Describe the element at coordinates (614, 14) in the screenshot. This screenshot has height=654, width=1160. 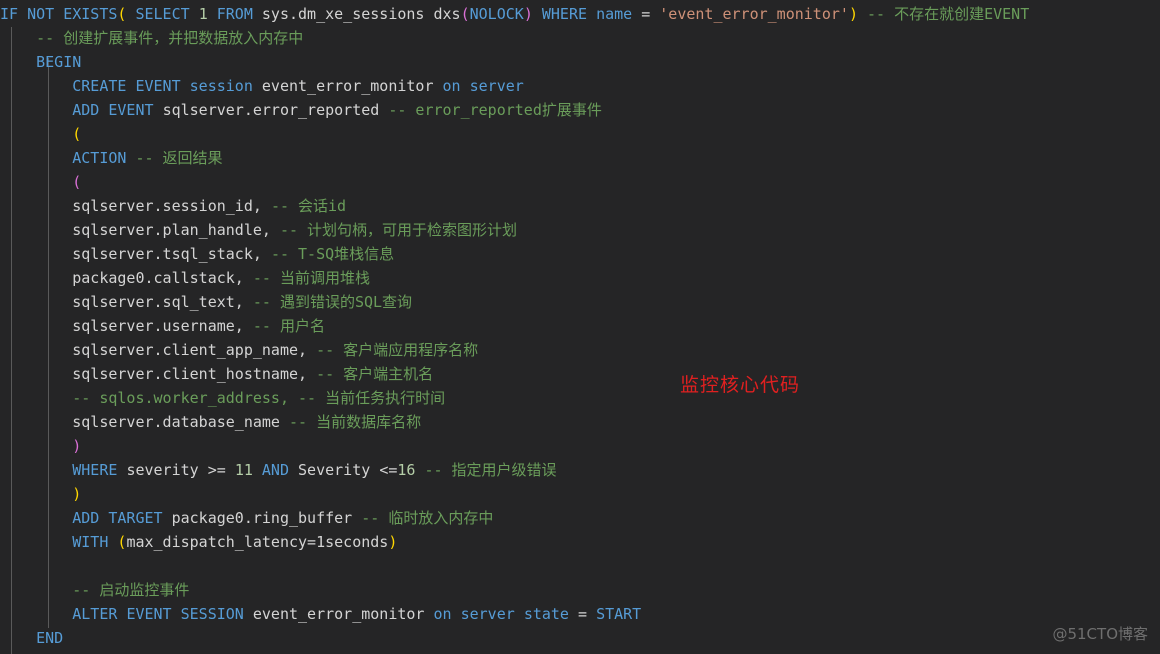
I see `code-token: name` at that location.